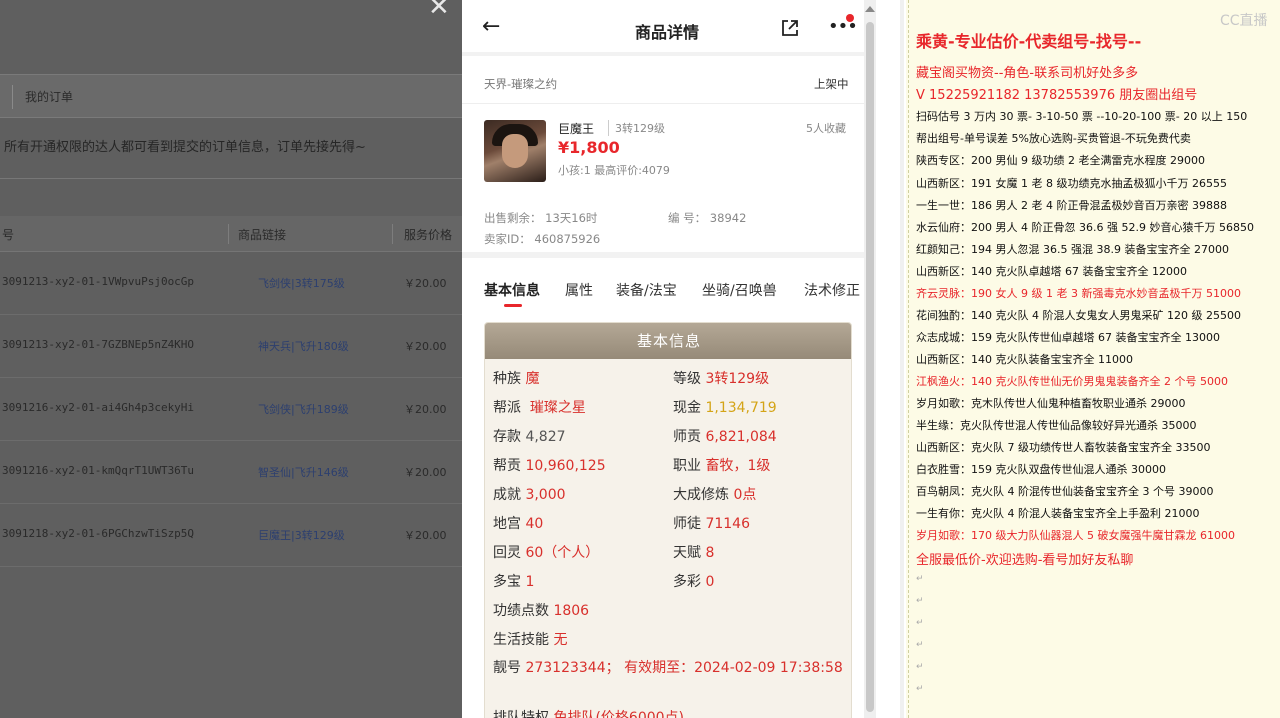 The width and height of the screenshot is (1280, 718). I want to click on field-value: 8, so click(710, 553).